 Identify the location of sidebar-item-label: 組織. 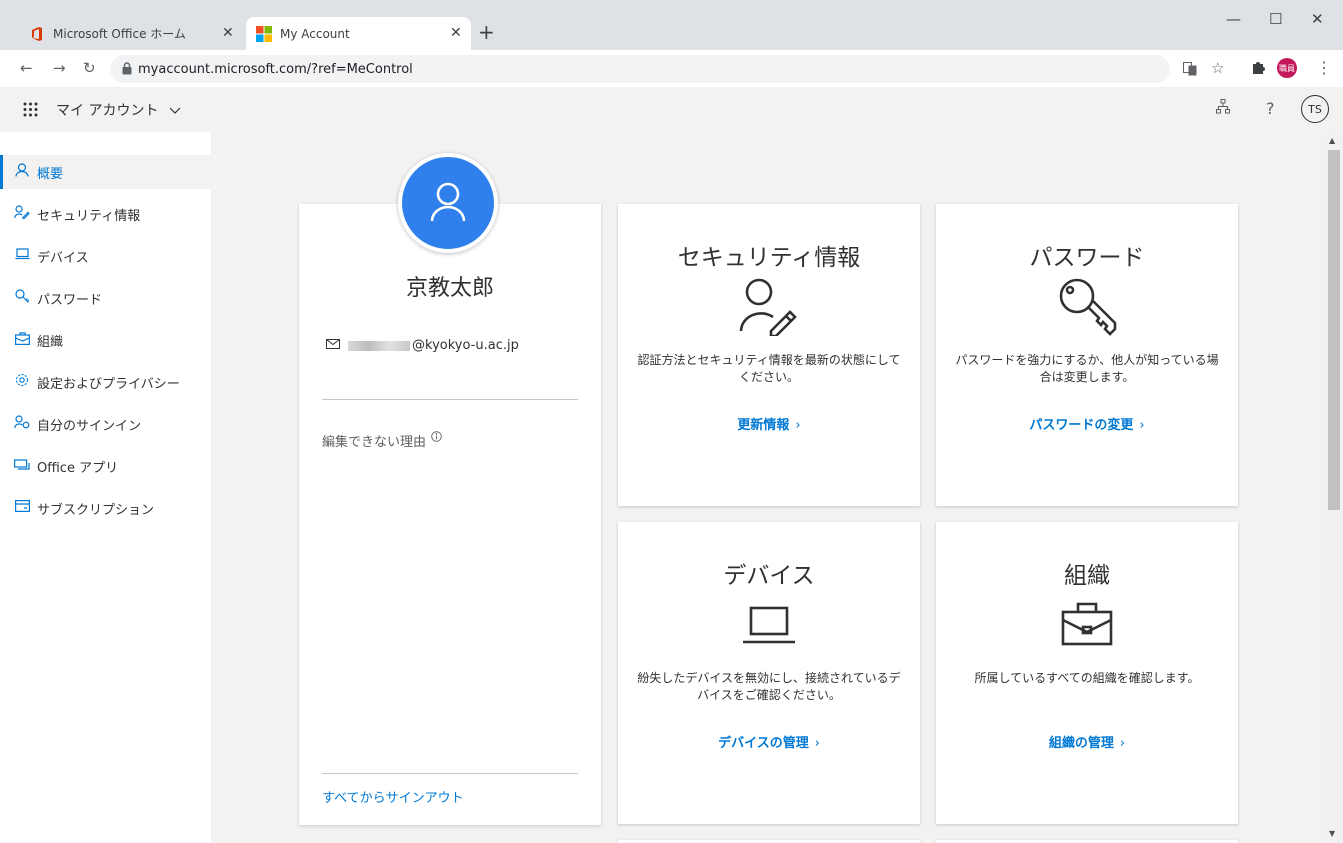
(50, 342).